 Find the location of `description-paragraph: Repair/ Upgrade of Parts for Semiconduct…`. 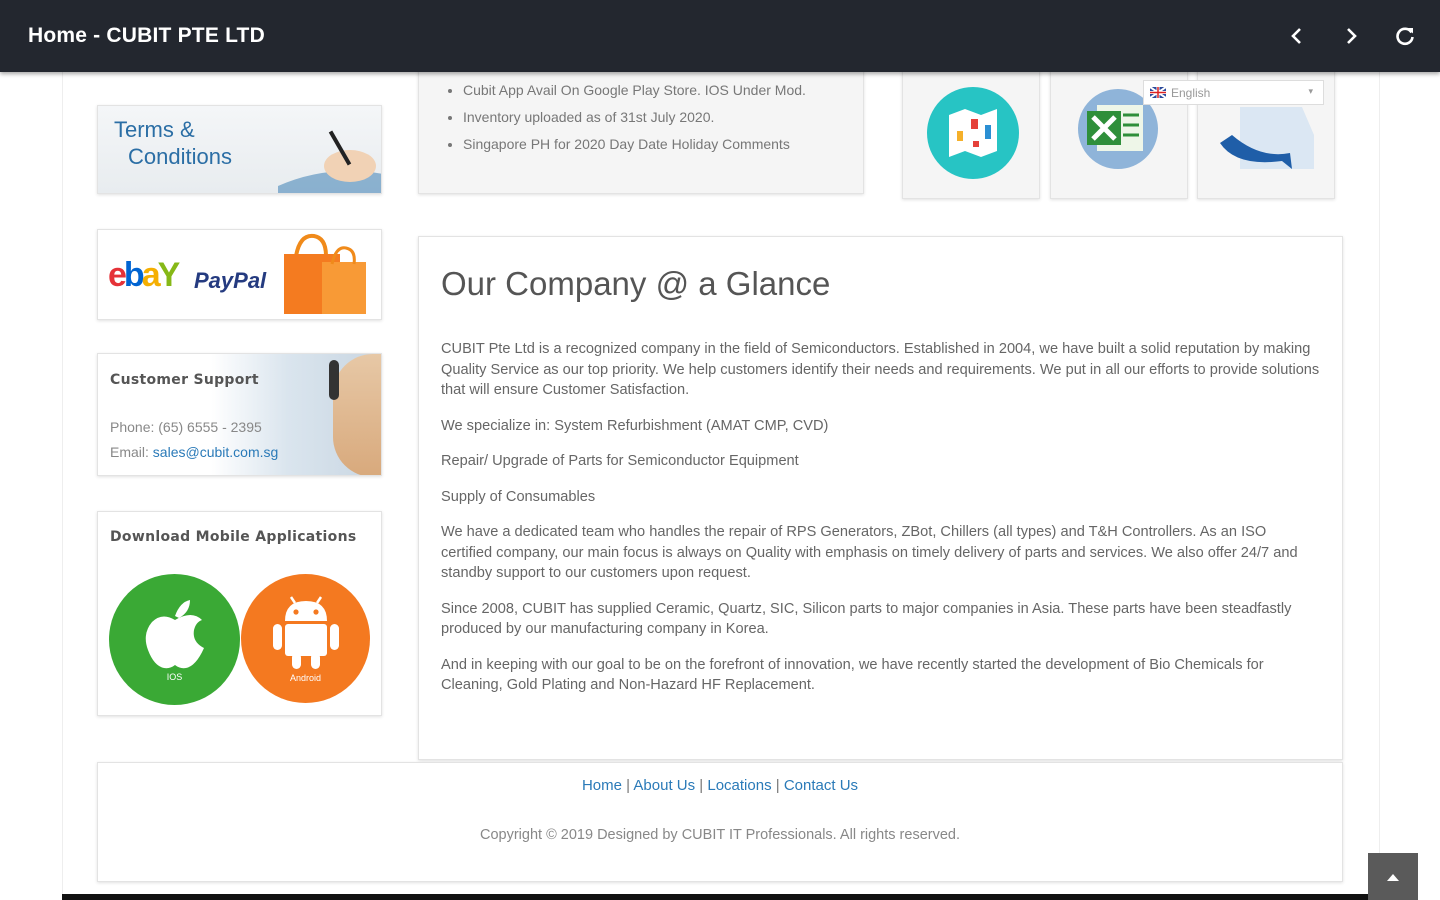

description-paragraph: Repair/ Upgrade of Parts for Semiconduct… is located at coordinates (620, 461).